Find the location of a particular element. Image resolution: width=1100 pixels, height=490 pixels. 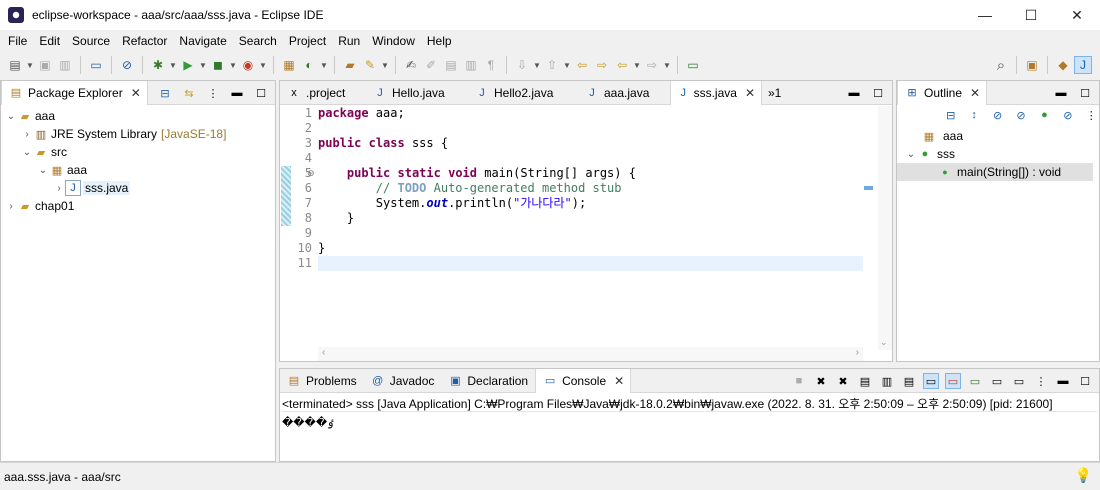

search-tool-dropdown-icon: ▼ is located at coordinates (385, 65).